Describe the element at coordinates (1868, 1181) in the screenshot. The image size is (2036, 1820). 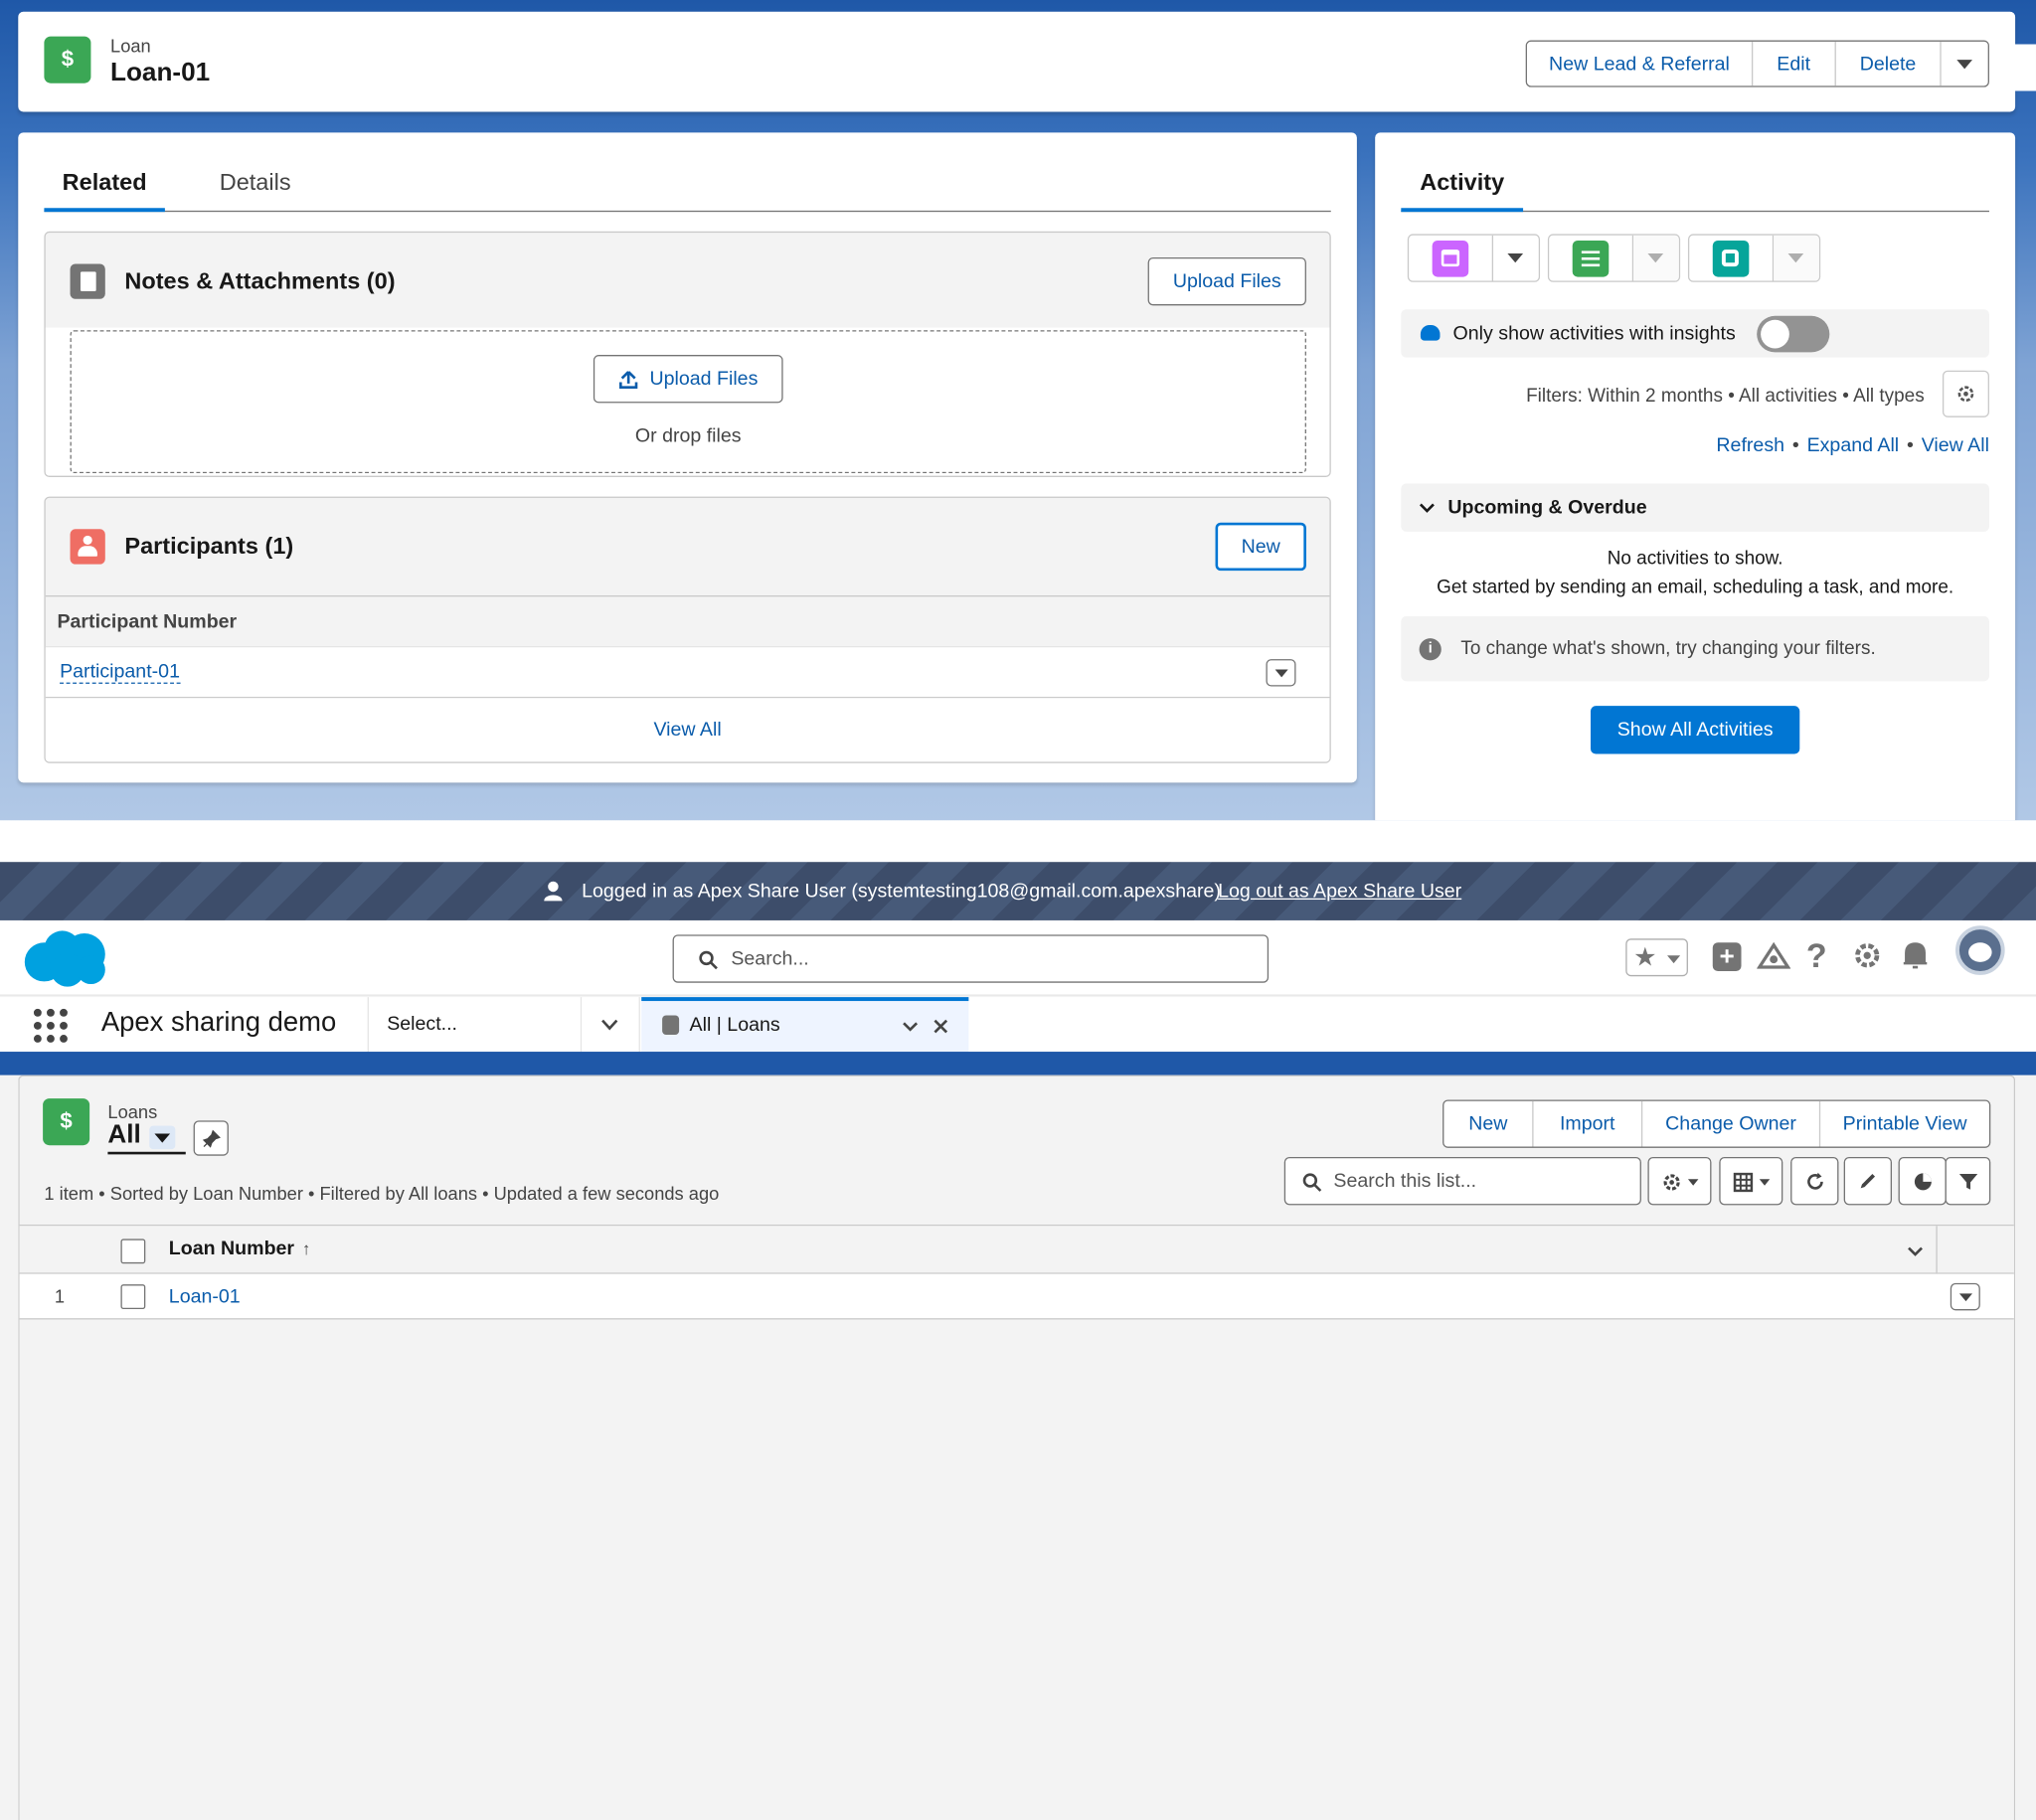
I see `inline-edit-button` at that location.